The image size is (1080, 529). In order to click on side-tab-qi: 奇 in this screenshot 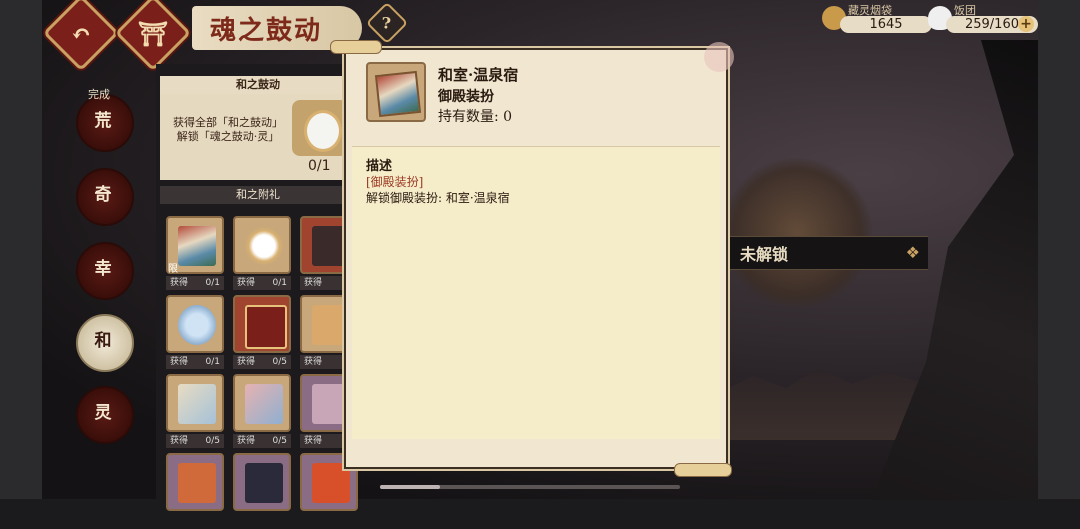, I will do `click(103, 195)`.